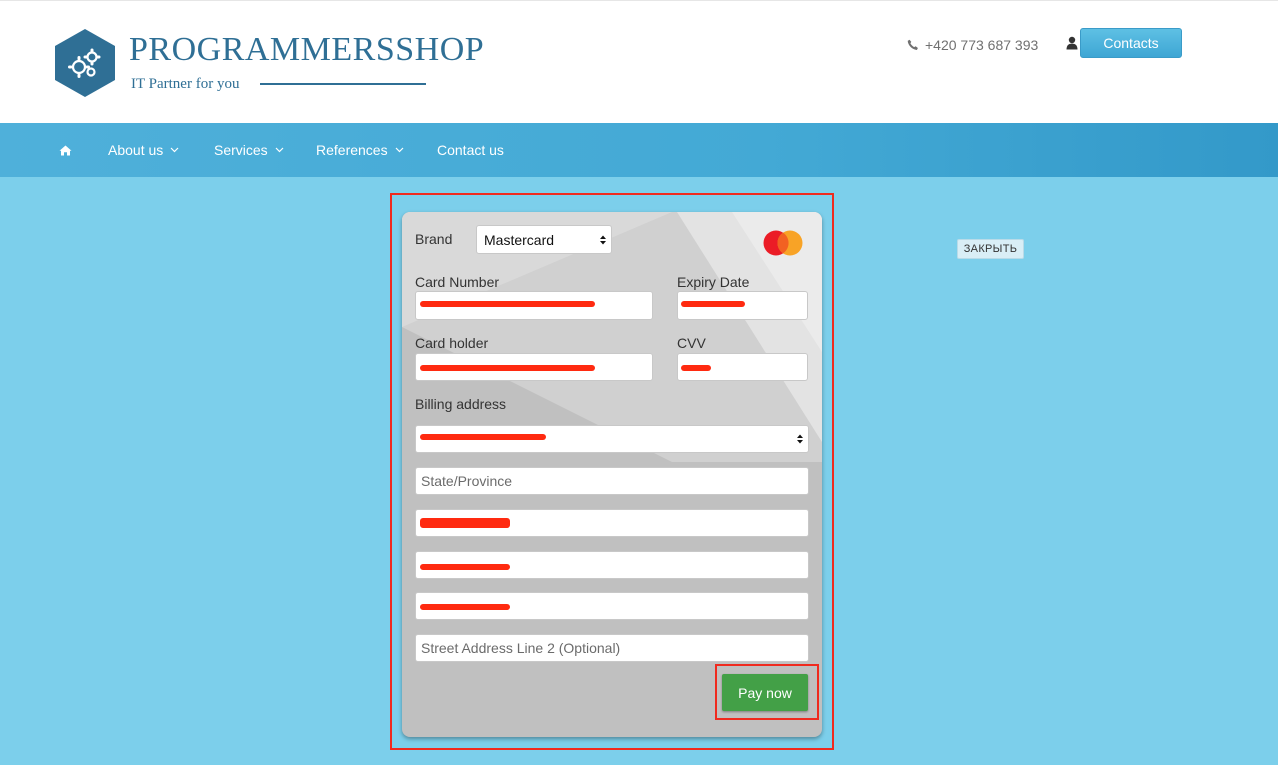 The height and width of the screenshot is (765, 1278). I want to click on nav-contact-us-label: Contact us, so click(470, 150).